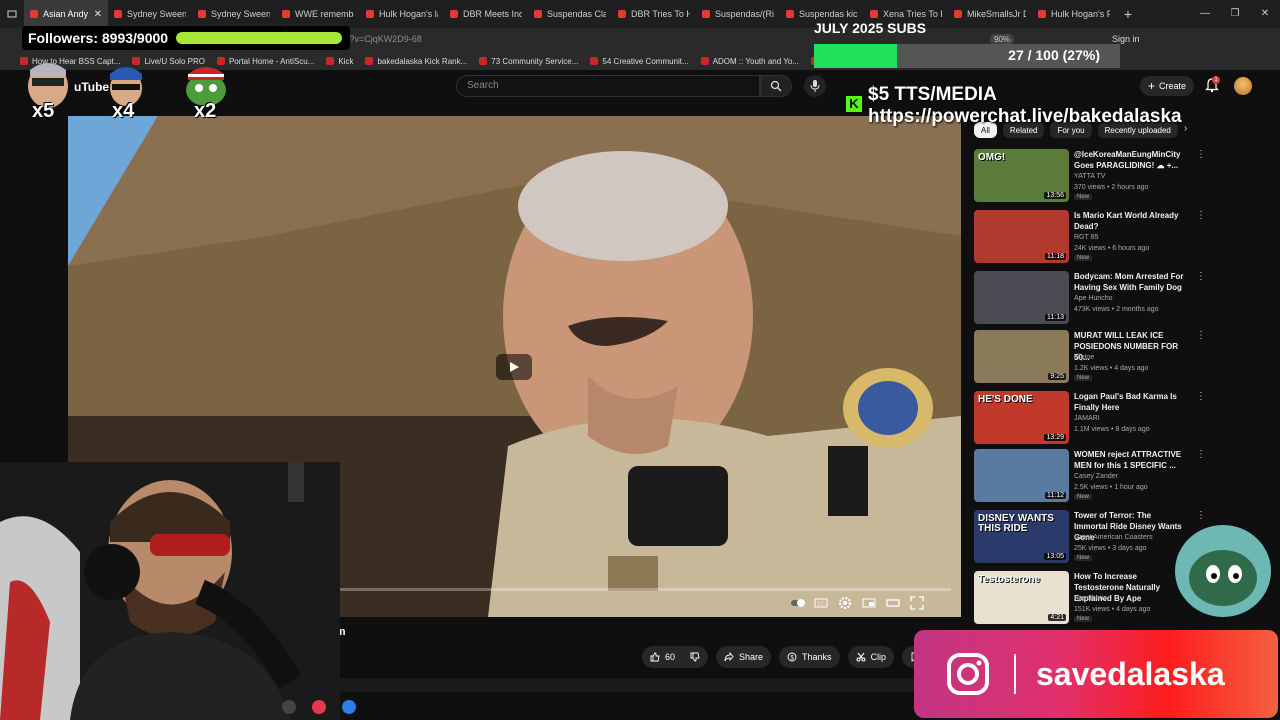  I want to click on search-input: Search, so click(608, 86).